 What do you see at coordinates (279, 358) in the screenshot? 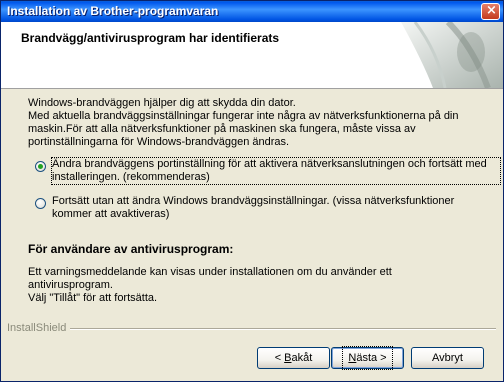
I see `back-prefix: <` at bounding box center [279, 358].